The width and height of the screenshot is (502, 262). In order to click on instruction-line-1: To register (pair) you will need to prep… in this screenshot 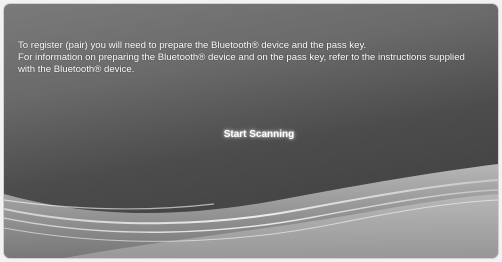, I will do `click(192, 45)`.